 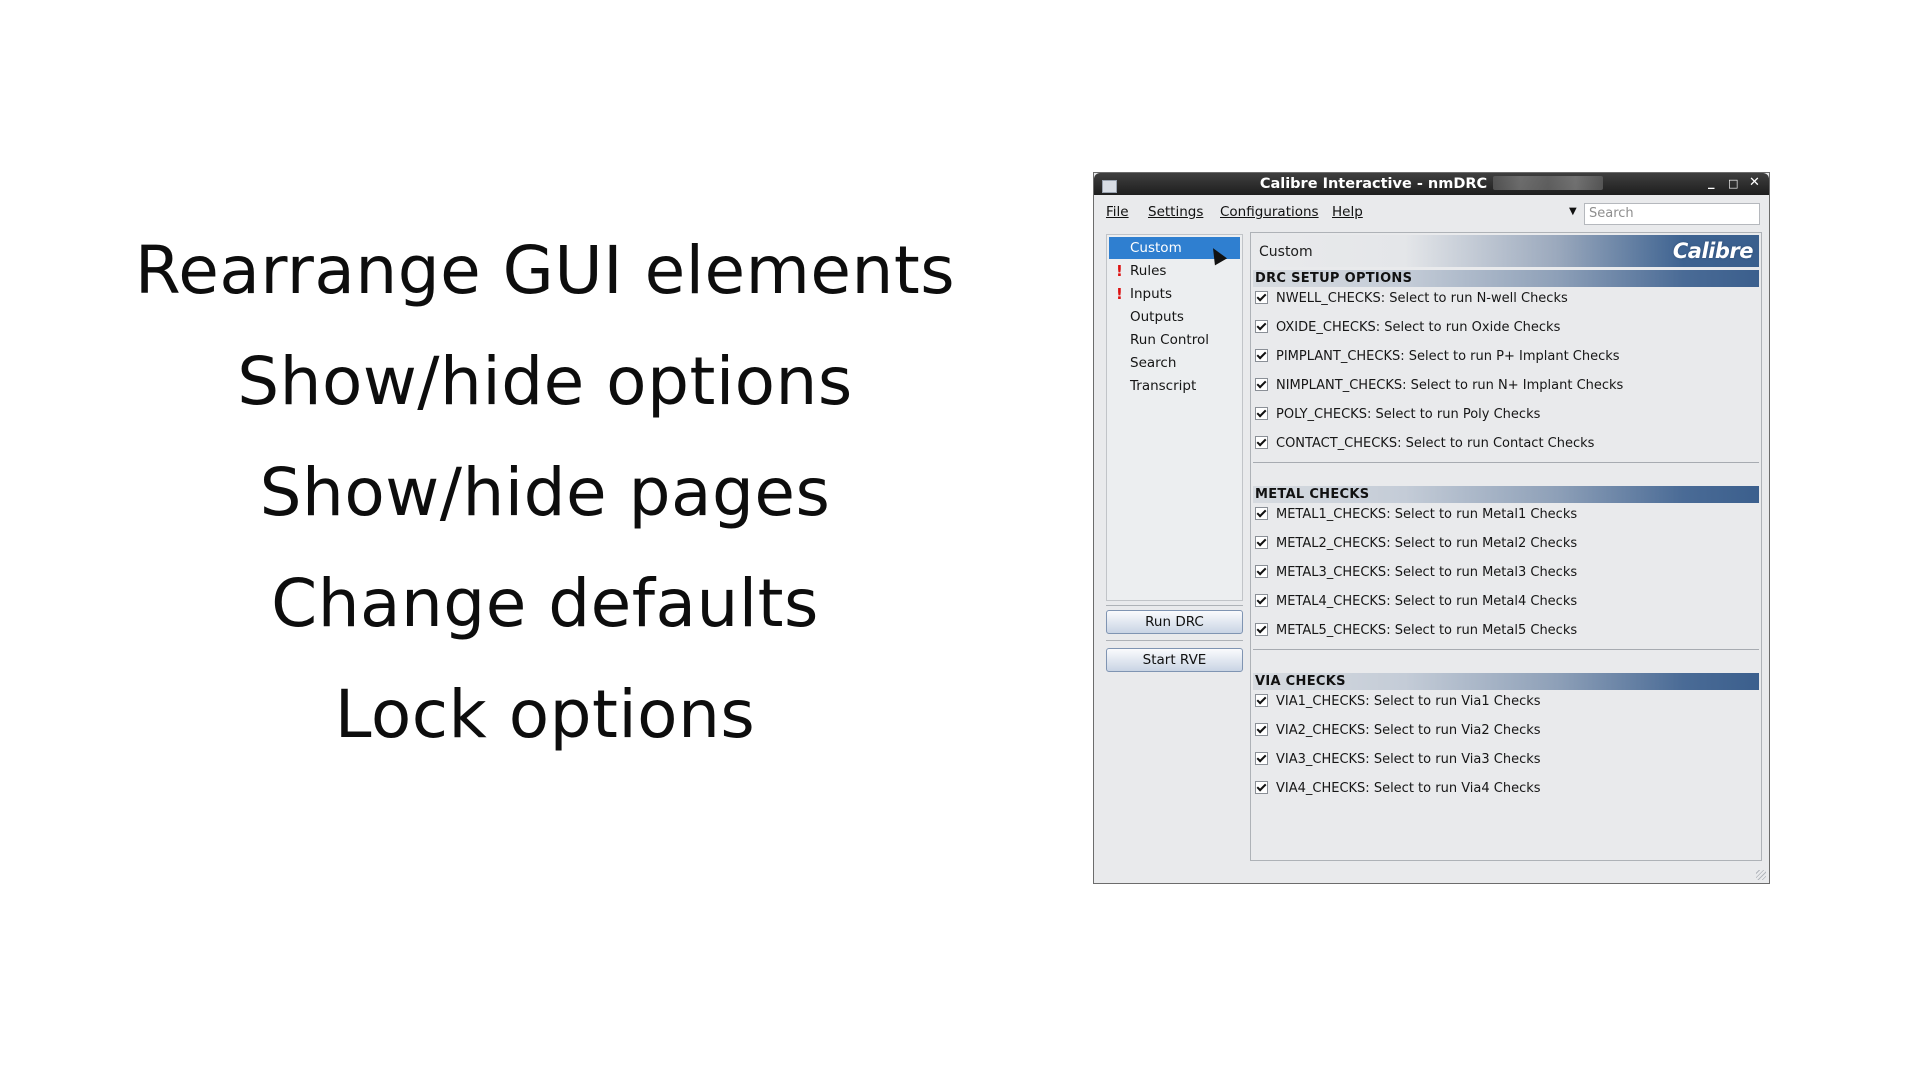 I want to click on menu-settings: Settings, so click(x=1175, y=212).